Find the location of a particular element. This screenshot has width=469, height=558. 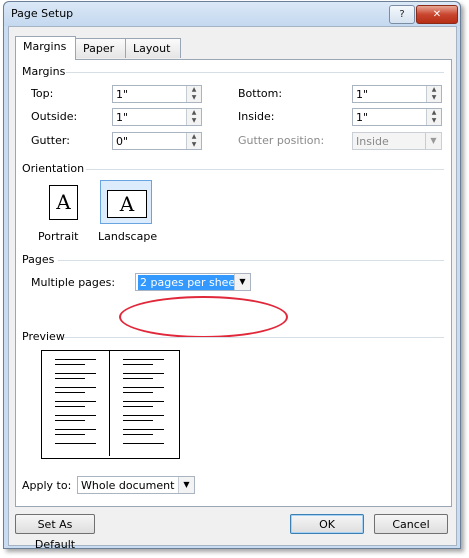

gutter-position-value: Inside is located at coordinates (372, 141).